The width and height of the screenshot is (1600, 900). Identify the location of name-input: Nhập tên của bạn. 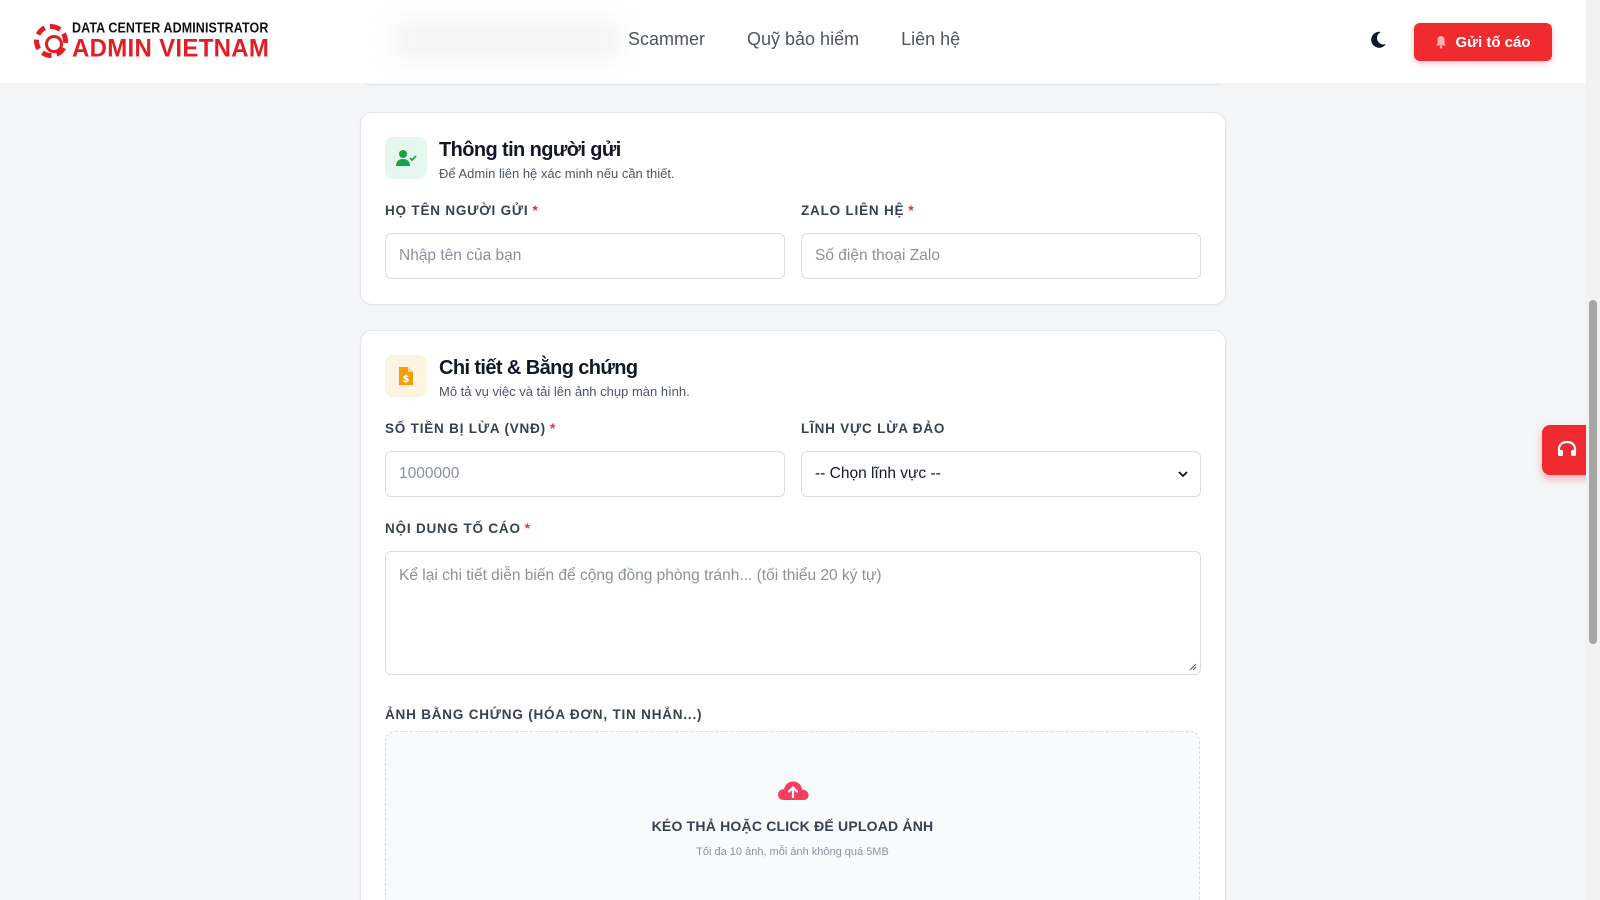
(585, 256).